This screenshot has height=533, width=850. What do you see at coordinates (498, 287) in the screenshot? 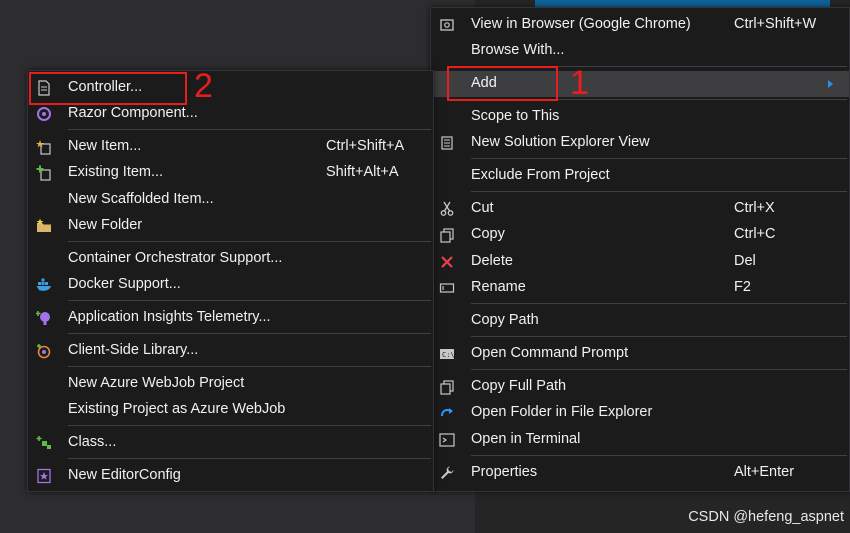
I see `menu-item-label: Rename` at bounding box center [498, 287].